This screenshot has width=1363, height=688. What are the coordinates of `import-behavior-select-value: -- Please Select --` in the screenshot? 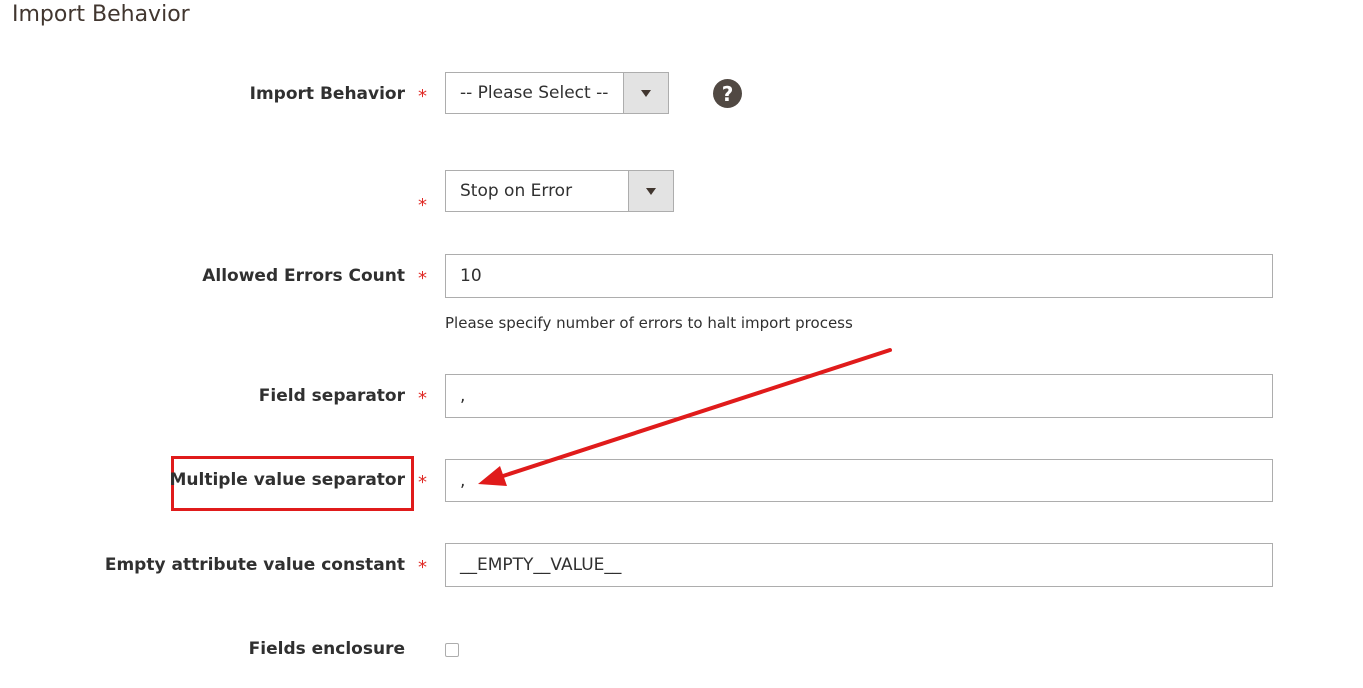 It's located at (534, 93).